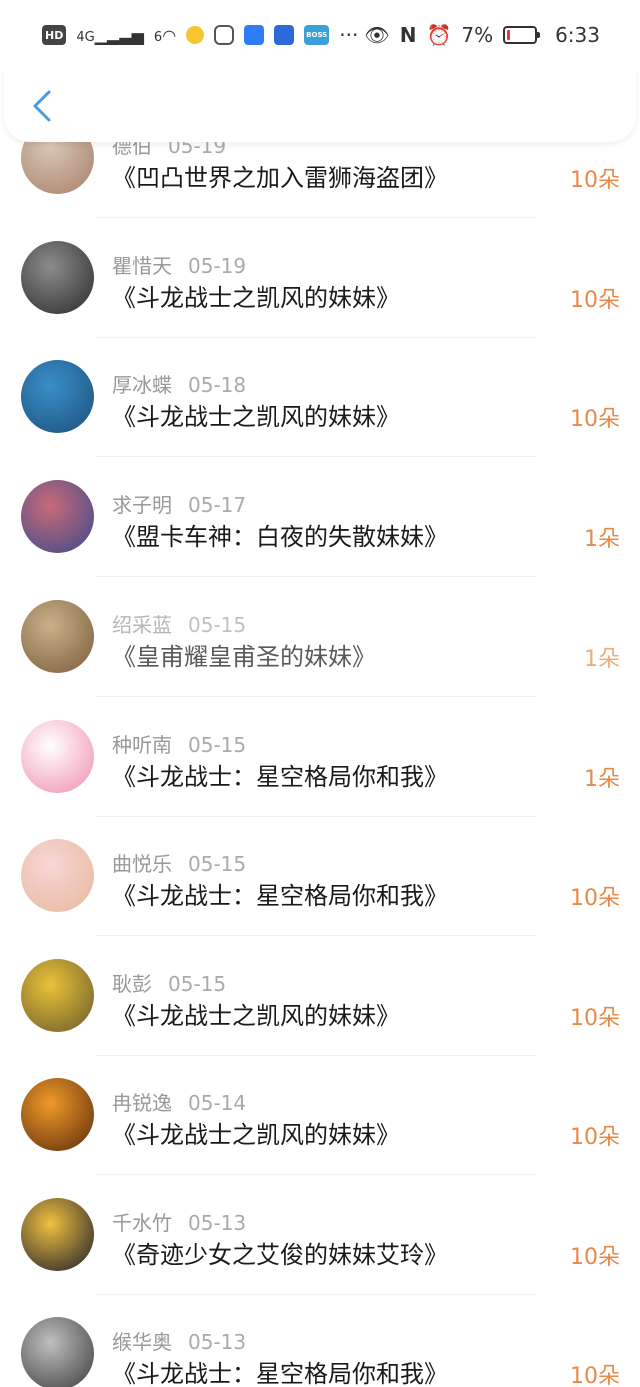 Image resolution: width=640 pixels, height=1387 pixels. I want to click on user-name: 千水竹, so click(142, 1223).